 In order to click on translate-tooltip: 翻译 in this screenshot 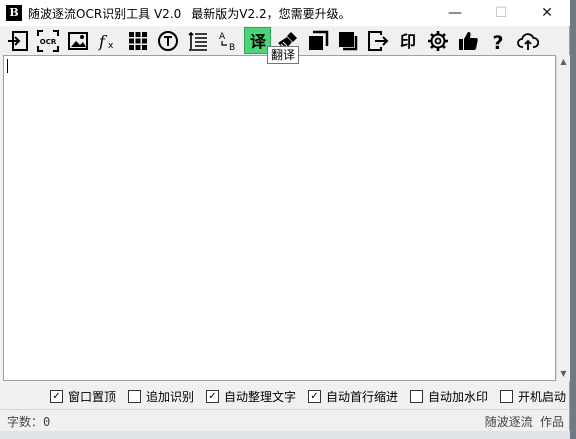, I will do `click(283, 55)`.